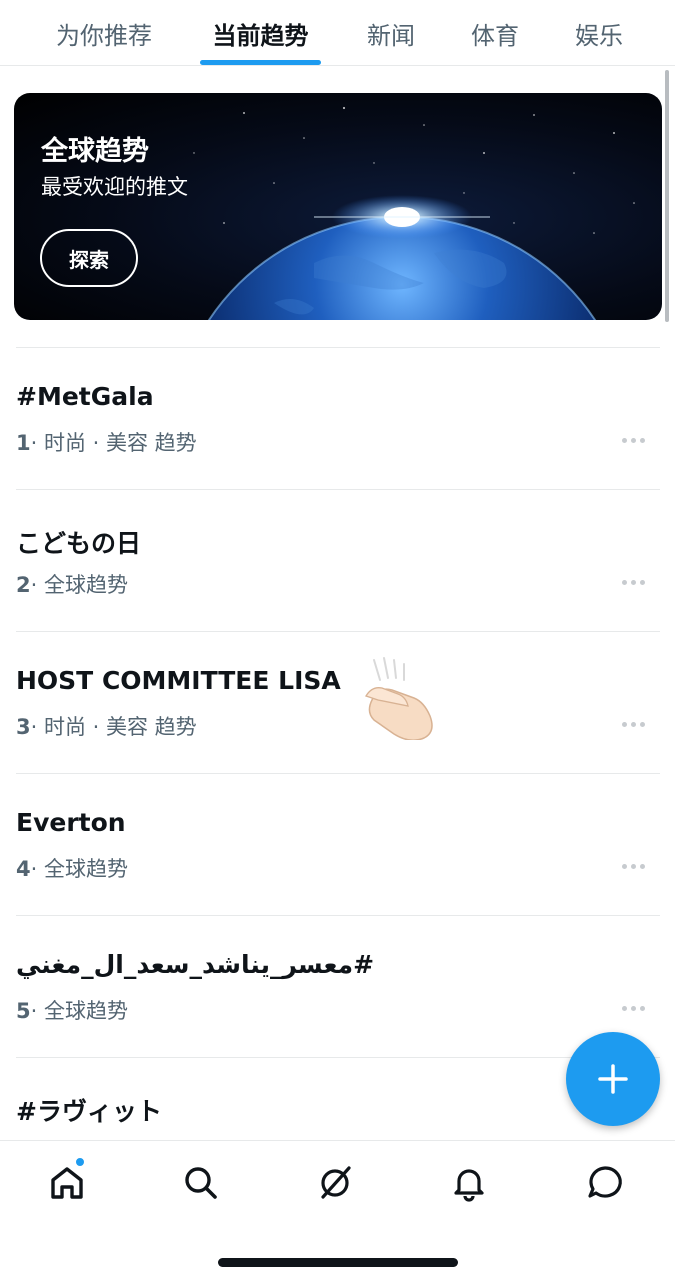 This screenshot has height=1280, width=675. I want to click on nav-search, so click(201, 1183).